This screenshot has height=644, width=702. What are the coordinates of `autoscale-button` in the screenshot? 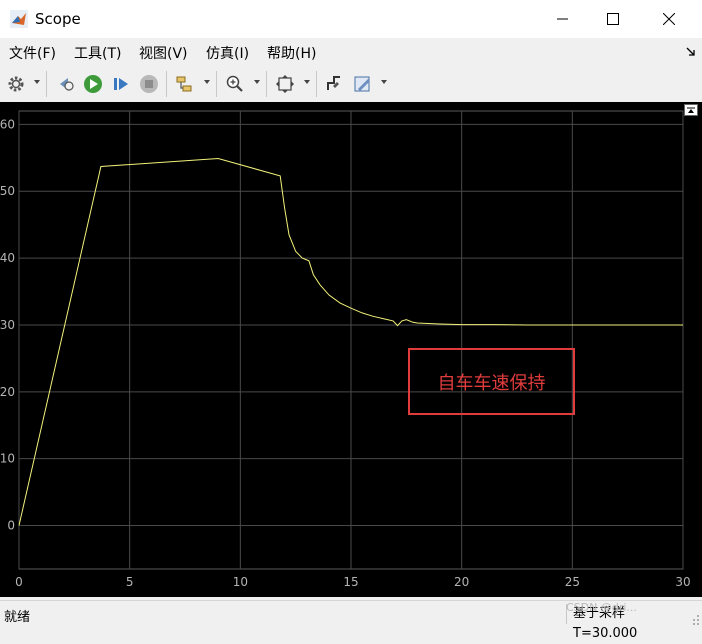 It's located at (285, 84).